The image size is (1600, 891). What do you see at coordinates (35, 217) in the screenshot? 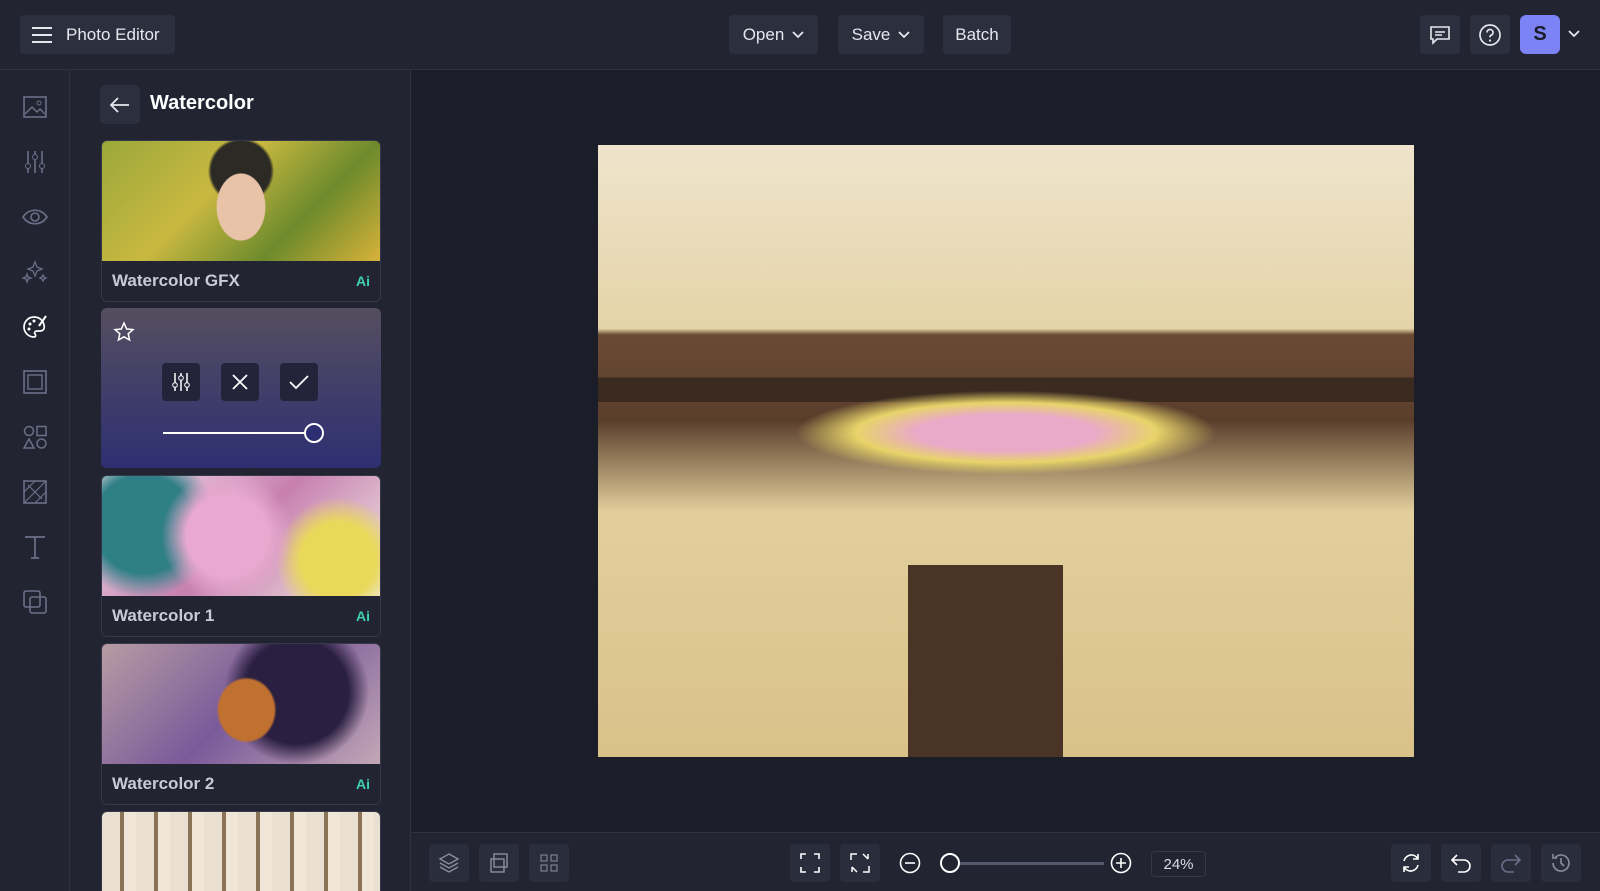
I see `eye-icon` at bounding box center [35, 217].